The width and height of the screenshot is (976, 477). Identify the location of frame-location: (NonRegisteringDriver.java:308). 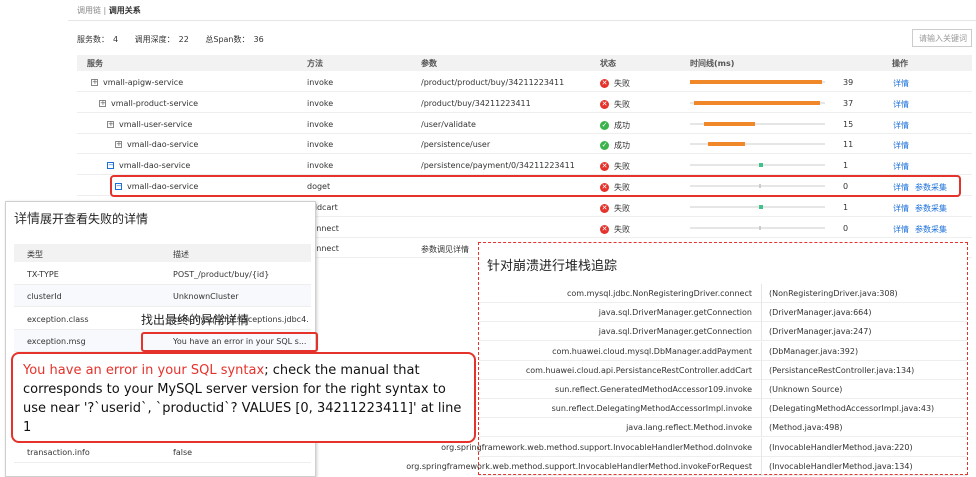
(833, 293).